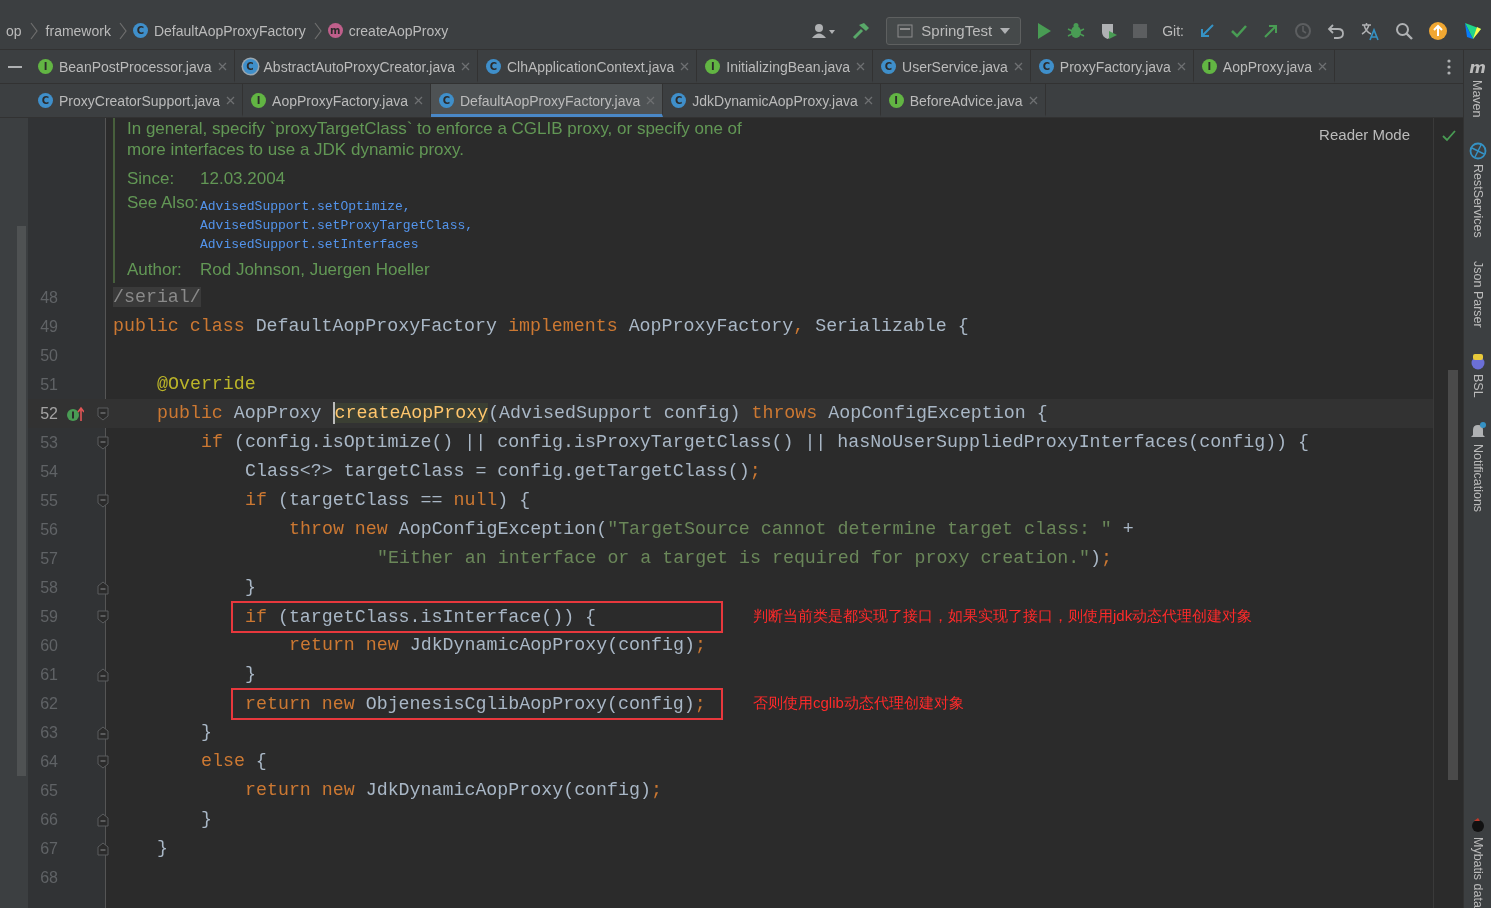 This screenshot has width=1491, height=908. What do you see at coordinates (954, 30) in the screenshot?
I see `run-configuration-dropdown: SpringTest` at bounding box center [954, 30].